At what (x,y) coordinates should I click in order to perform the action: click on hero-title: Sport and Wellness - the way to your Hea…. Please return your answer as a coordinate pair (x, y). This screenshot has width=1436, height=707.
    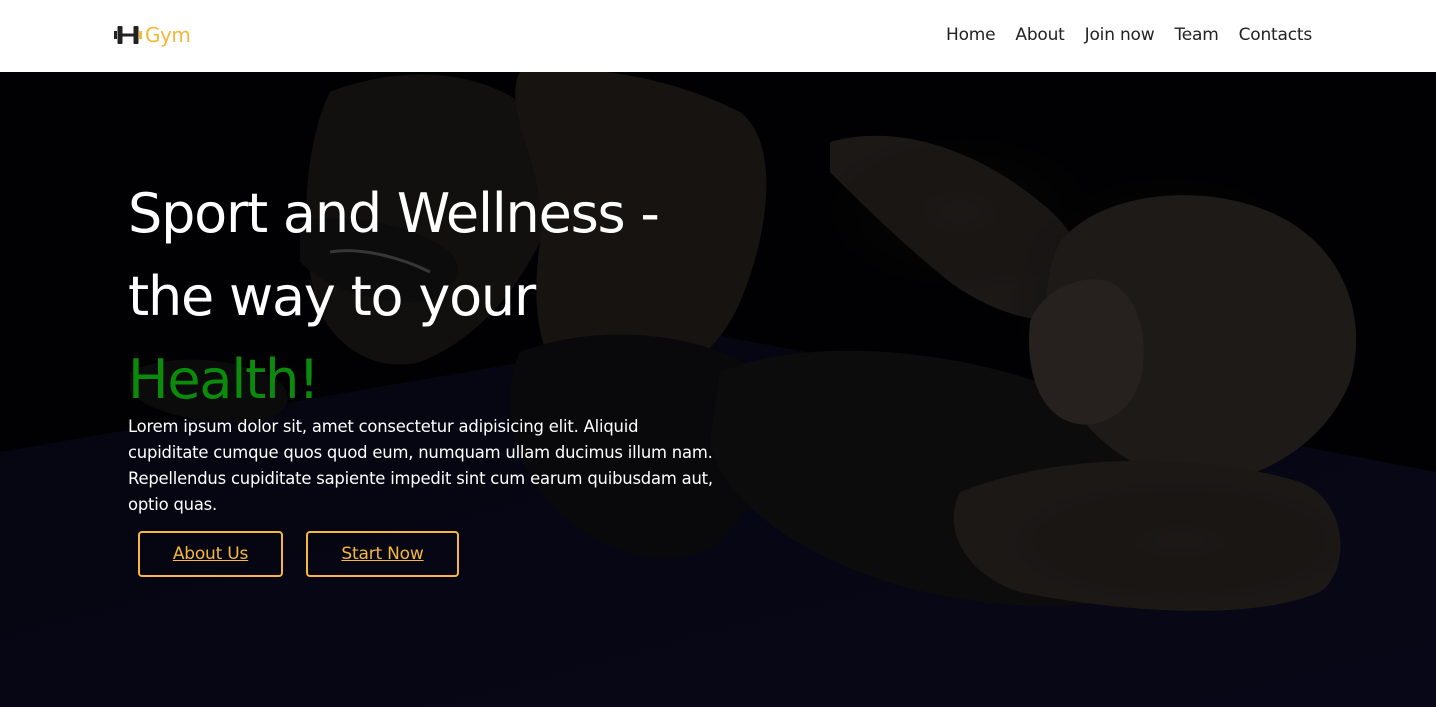
    Looking at the image, I should click on (428, 296).